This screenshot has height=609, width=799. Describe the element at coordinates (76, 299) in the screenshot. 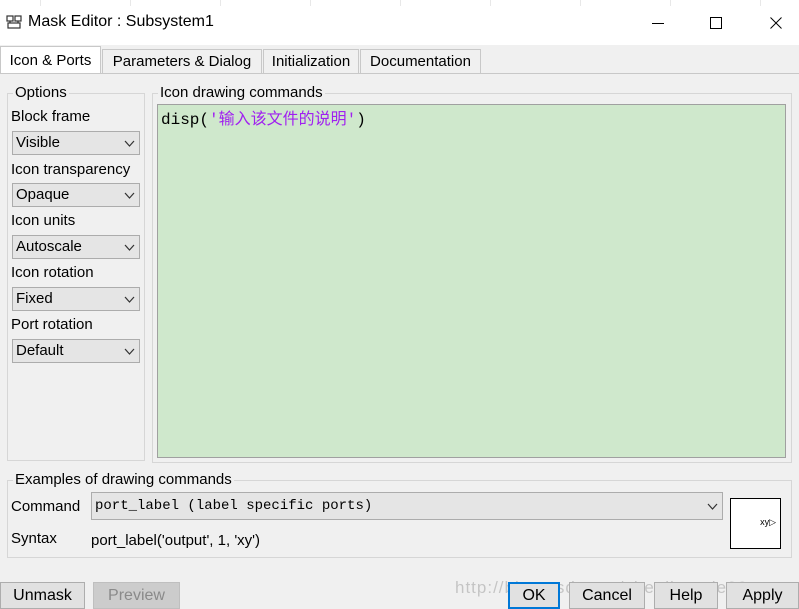

I see `icon-rotation-select: Fixed` at that location.